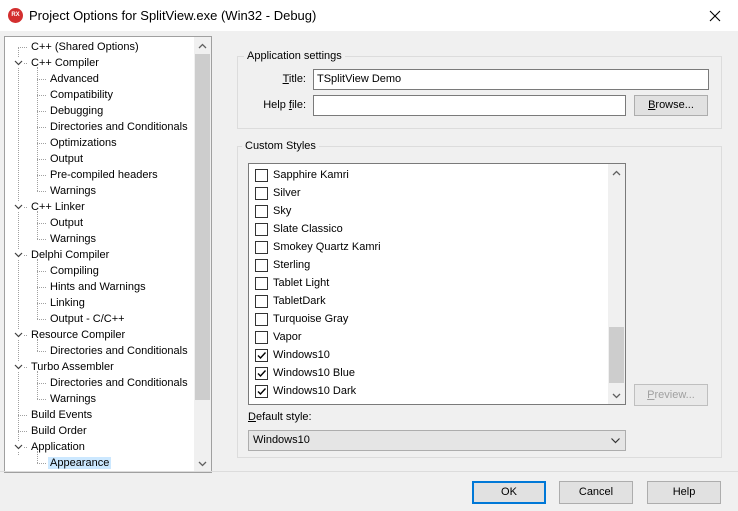  I want to click on style-list-item-label: Turquoise Gray, so click(311, 319).